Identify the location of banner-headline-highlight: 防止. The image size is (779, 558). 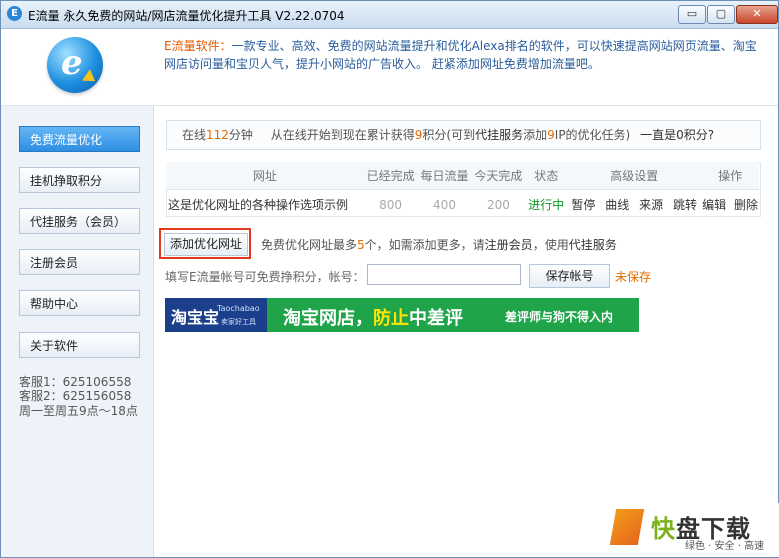
(391, 318).